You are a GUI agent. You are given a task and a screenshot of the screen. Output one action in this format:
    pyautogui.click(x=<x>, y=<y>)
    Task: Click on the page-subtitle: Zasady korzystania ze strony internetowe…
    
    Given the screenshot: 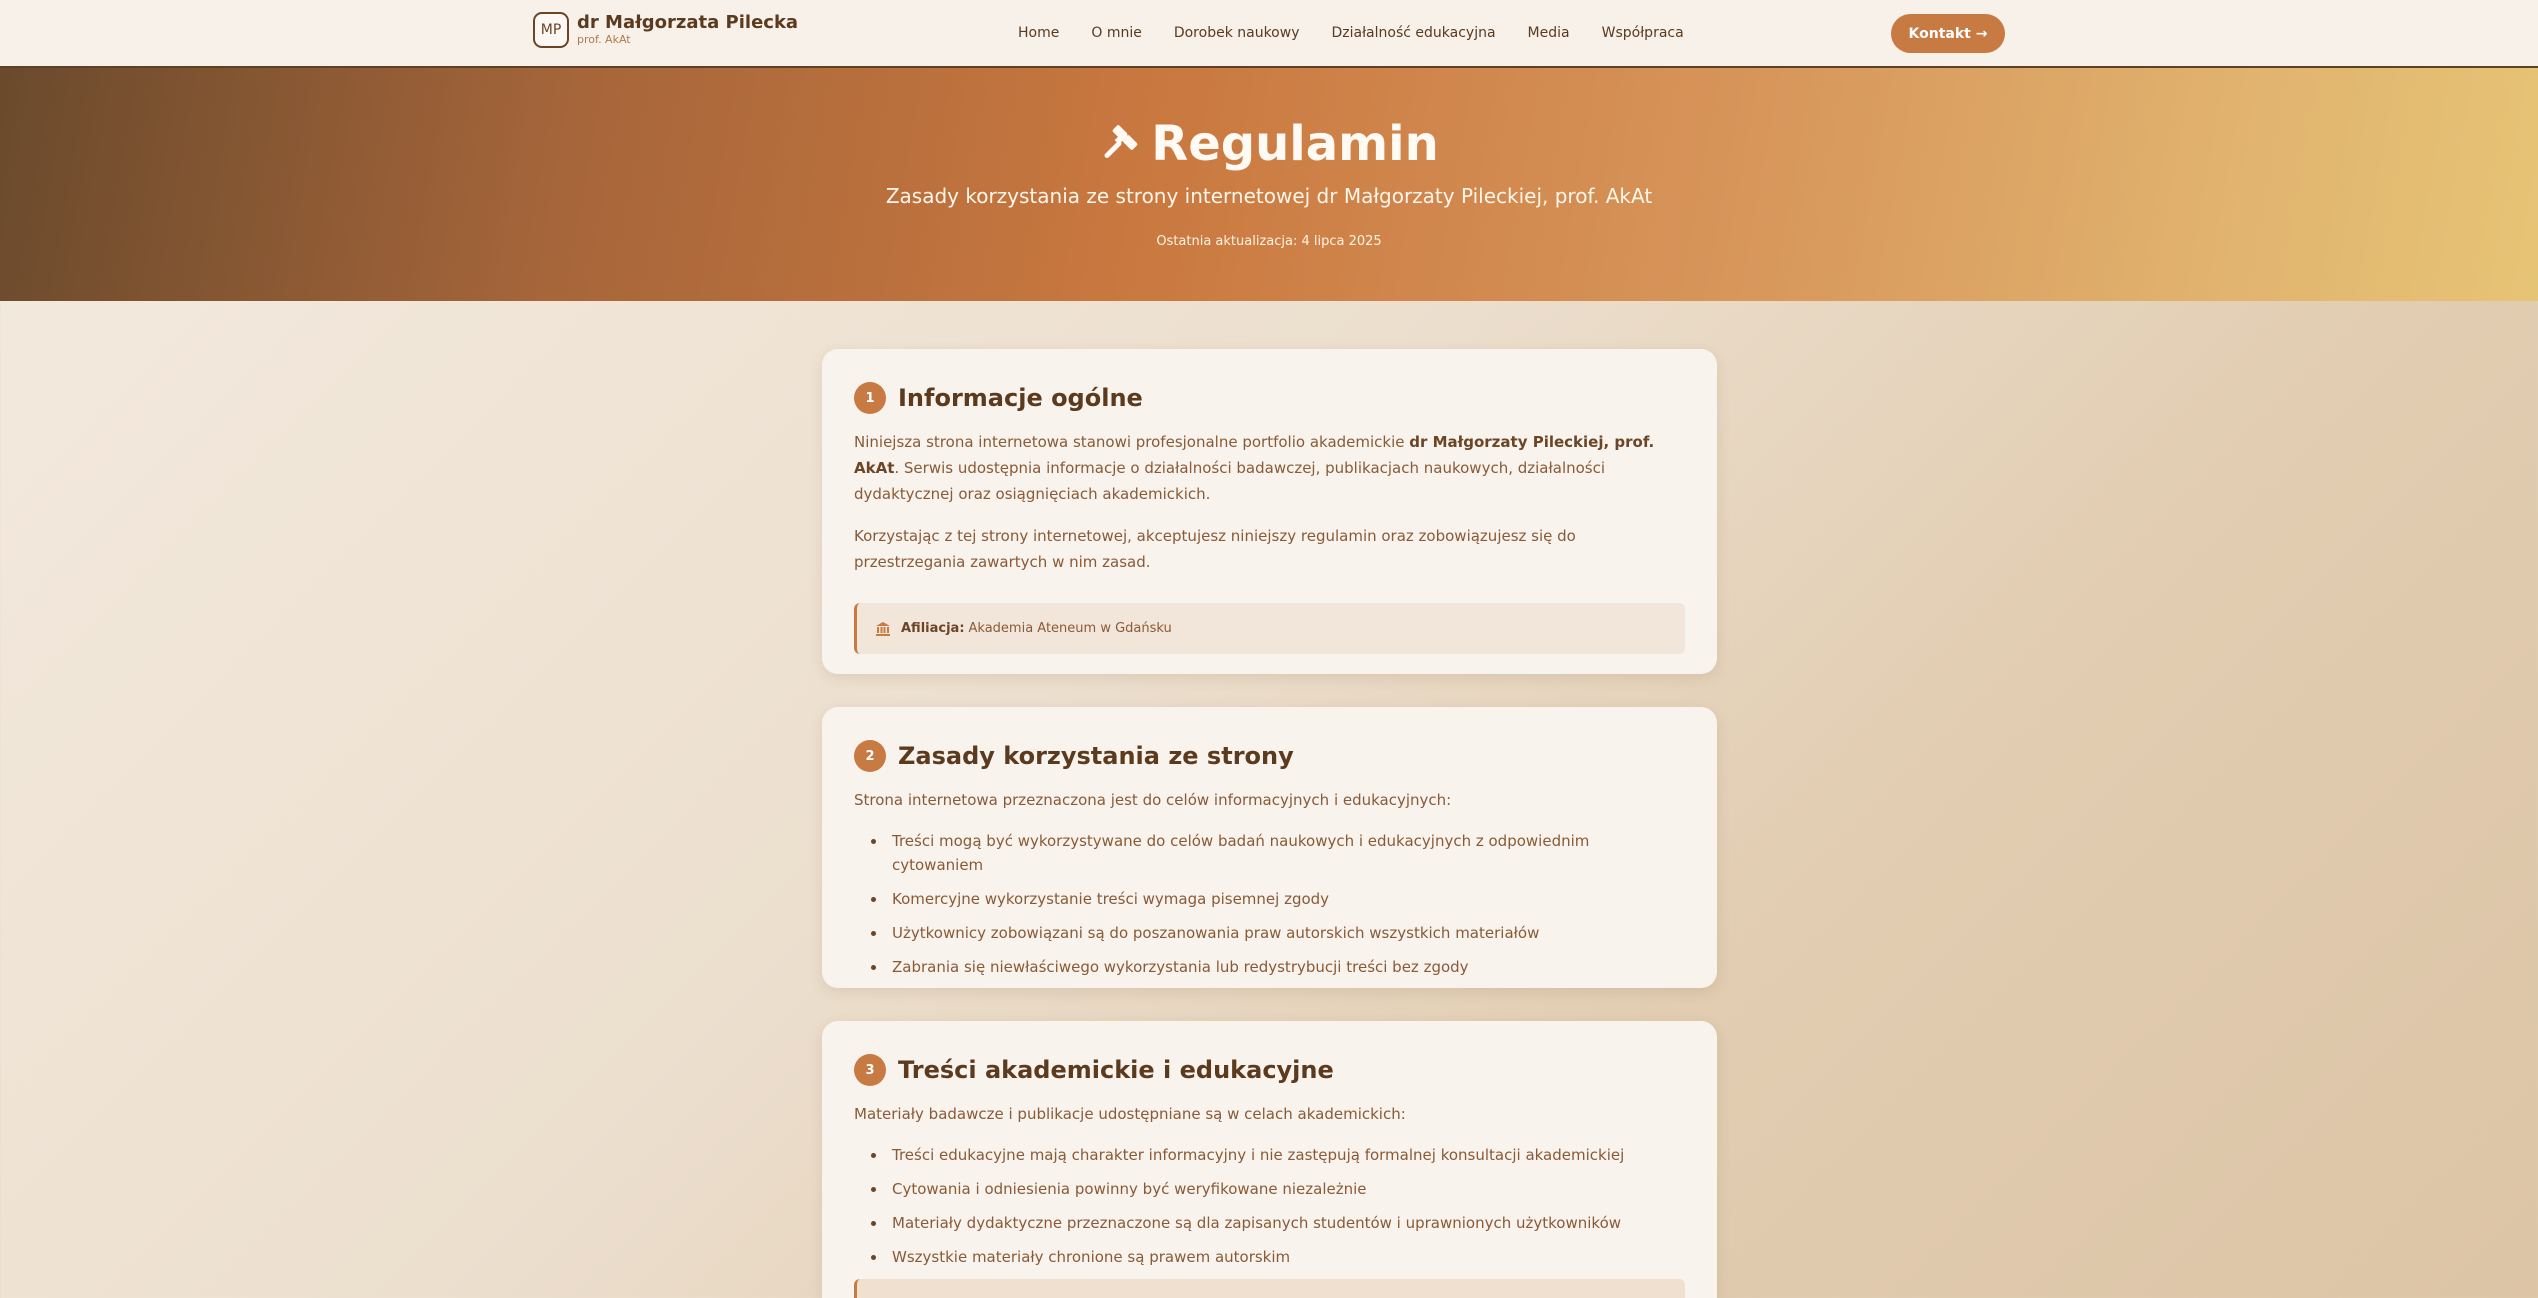 What is the action you would take?
    pyautogui.click(x=1269, y=196)
    